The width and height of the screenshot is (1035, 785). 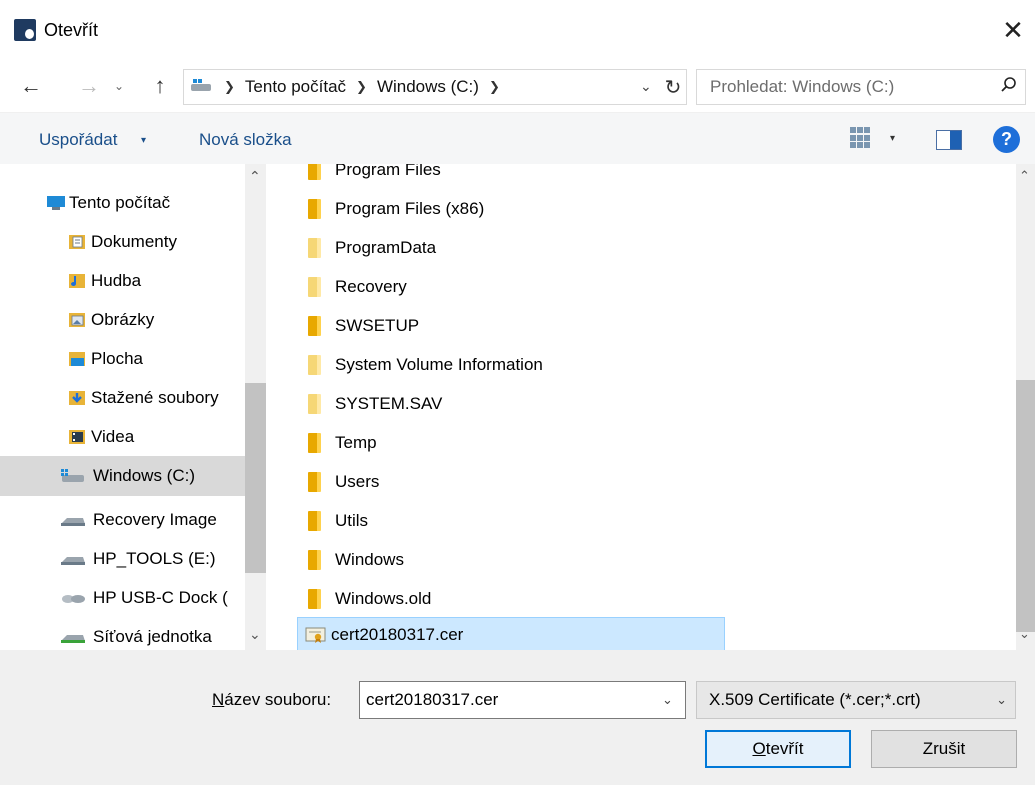 I want to click on file-list-item: System Volume Information, so click(x=425, y=365).